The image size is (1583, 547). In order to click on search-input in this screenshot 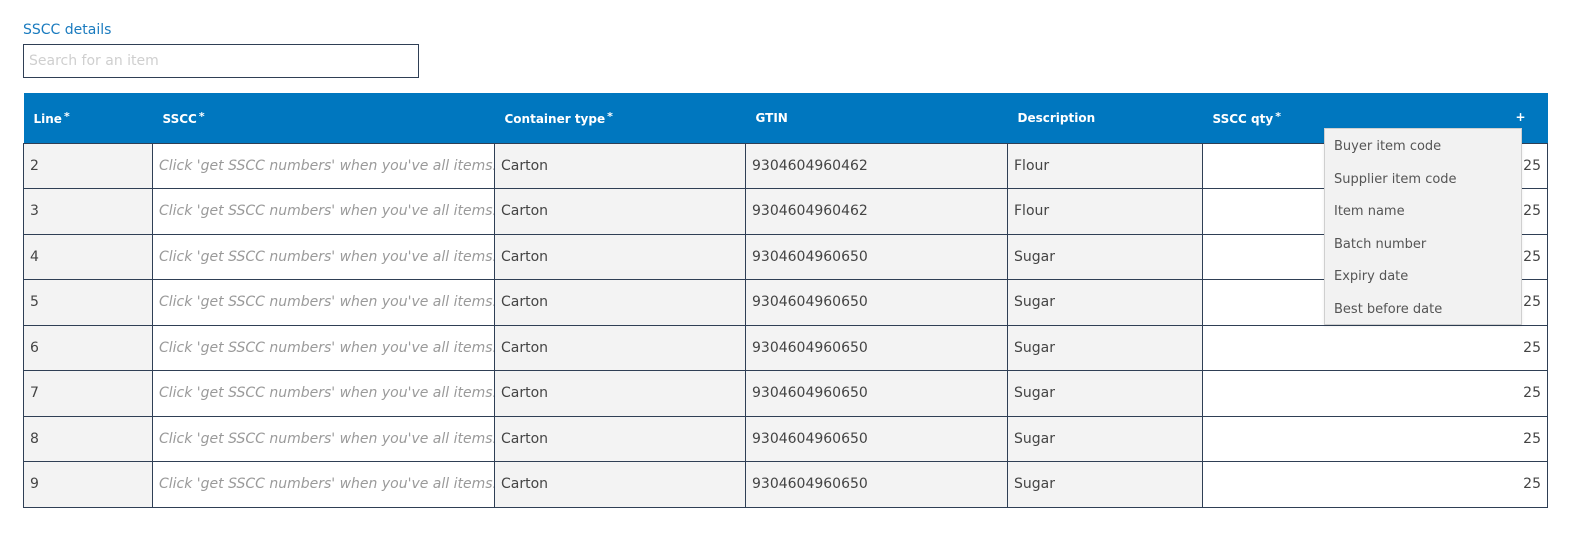, I will do `click(221, 61)`.